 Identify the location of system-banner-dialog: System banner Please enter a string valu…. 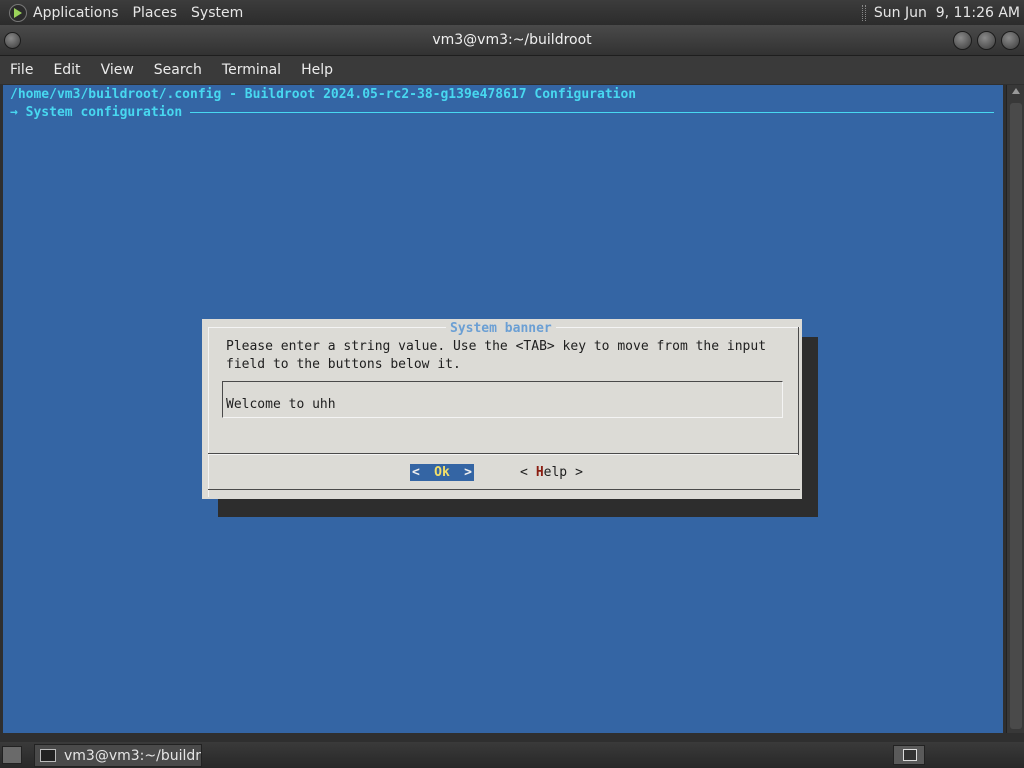
(502, 409).